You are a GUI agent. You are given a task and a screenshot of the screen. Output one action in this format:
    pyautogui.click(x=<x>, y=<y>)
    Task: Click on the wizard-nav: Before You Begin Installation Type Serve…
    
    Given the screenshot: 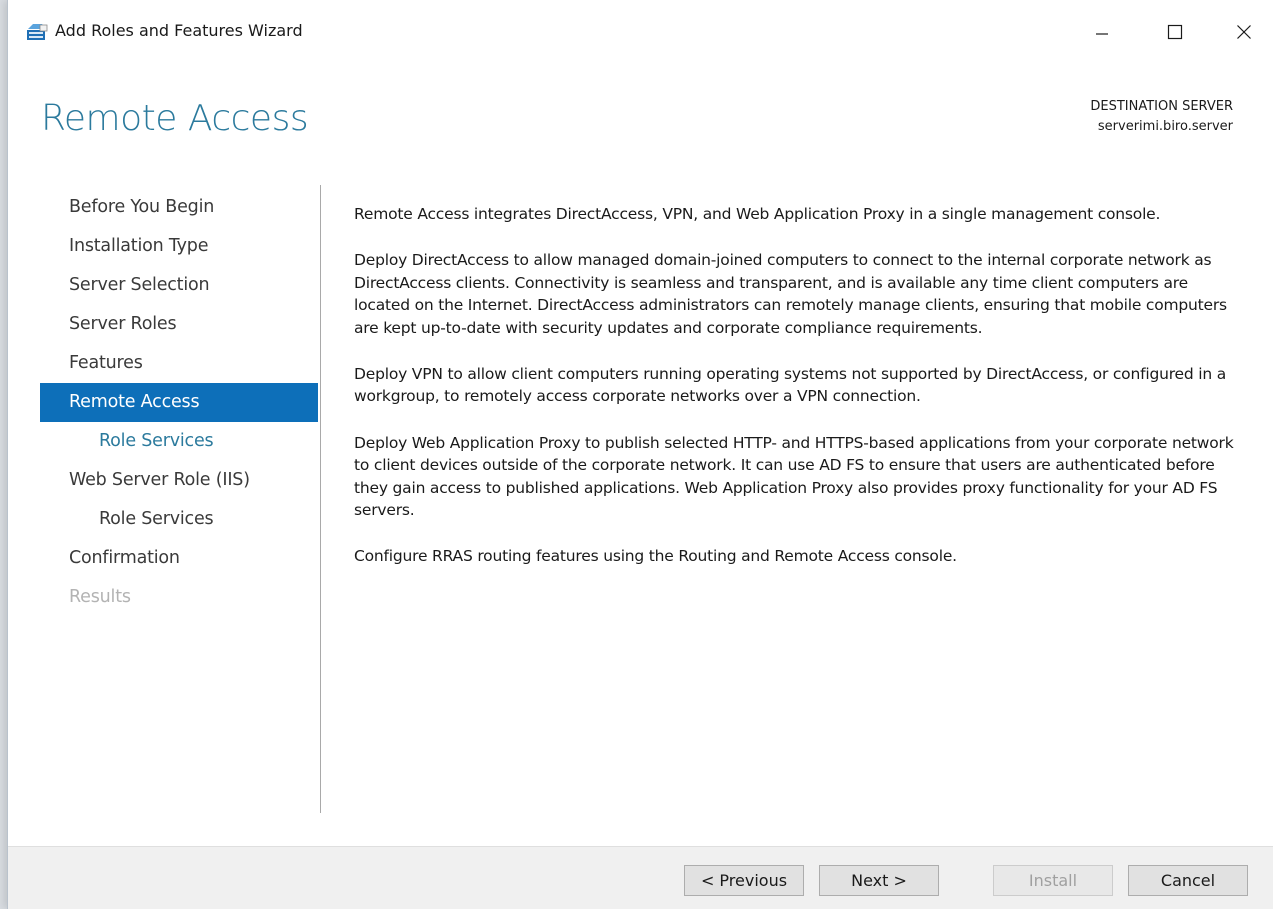 What is the action you would take?
    pyautogui.click(x=179, y=402)
    